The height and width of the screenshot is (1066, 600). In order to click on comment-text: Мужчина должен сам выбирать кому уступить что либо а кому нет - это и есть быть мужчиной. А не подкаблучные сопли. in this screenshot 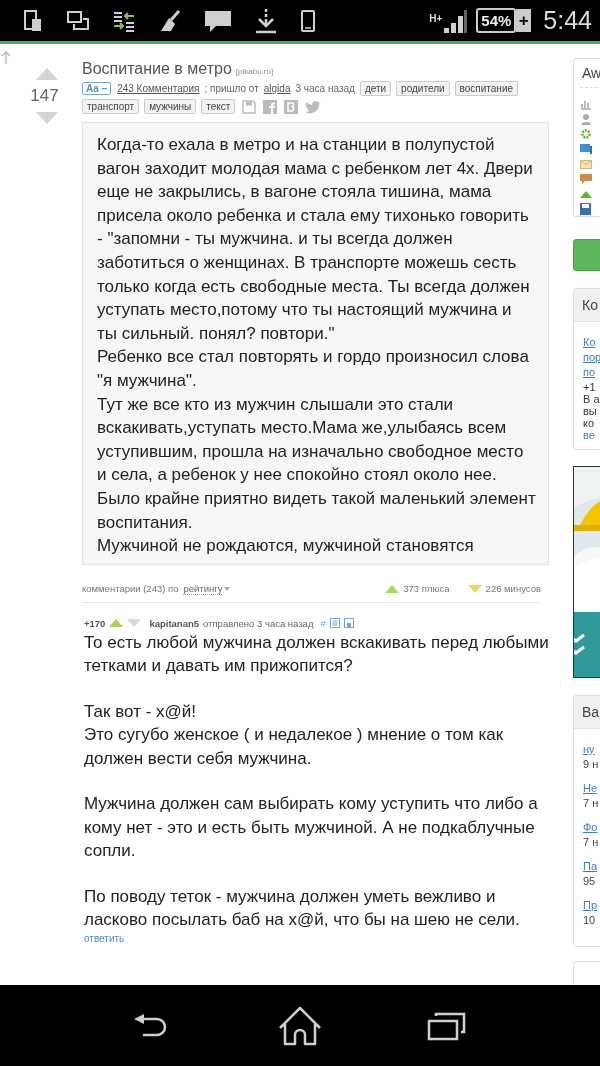, I will do `click(311, 828)`.